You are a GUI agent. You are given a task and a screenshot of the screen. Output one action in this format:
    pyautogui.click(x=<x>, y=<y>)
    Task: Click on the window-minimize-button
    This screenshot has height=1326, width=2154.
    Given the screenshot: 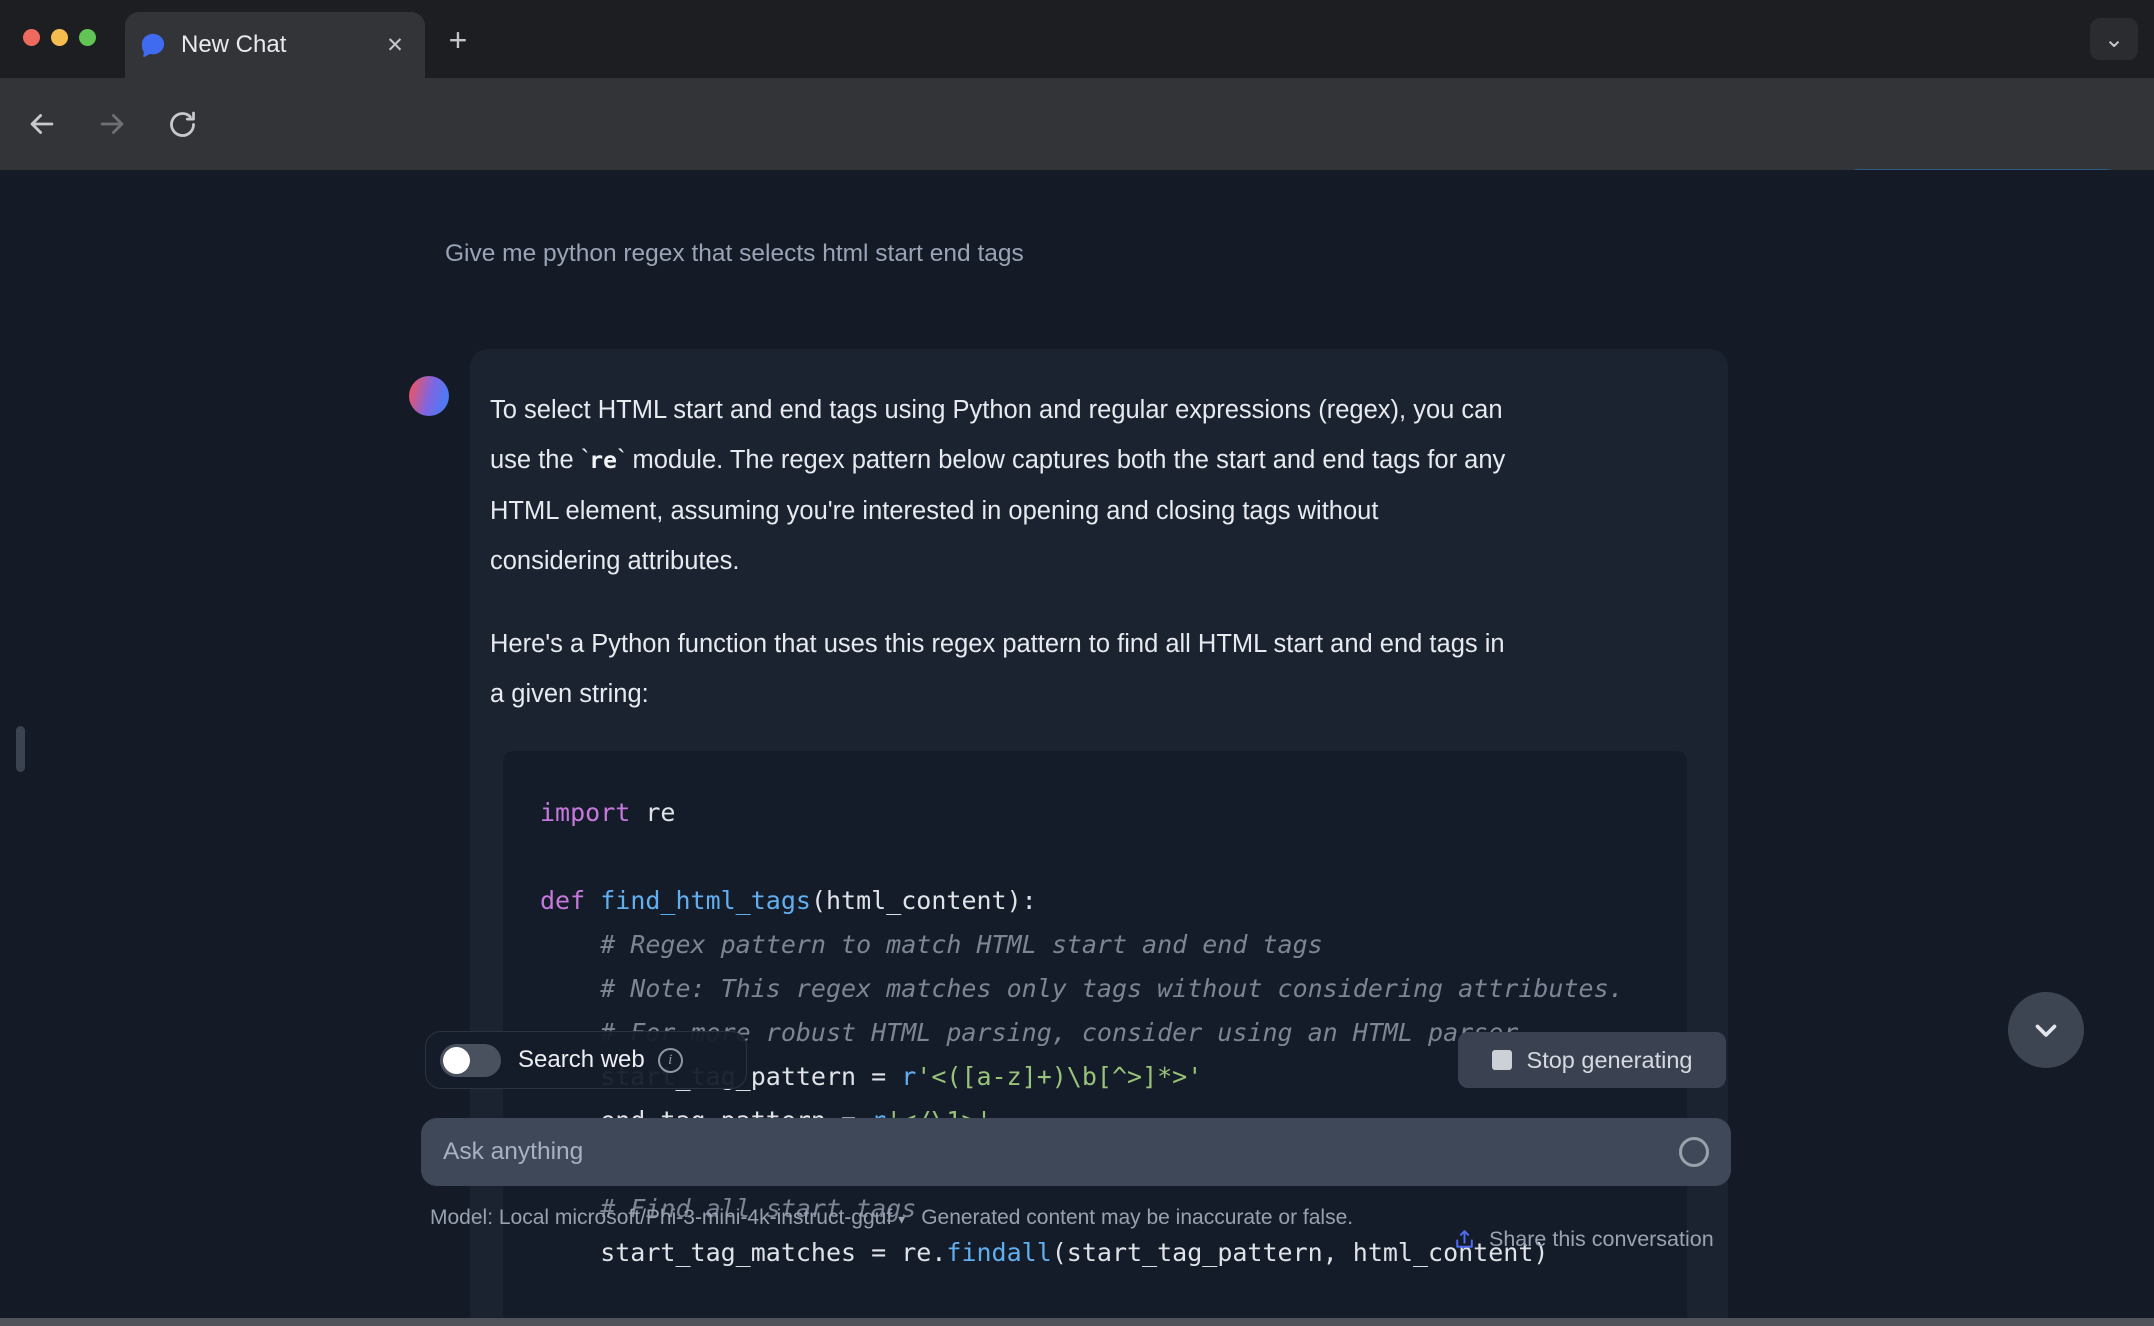 What is the action you would take?
    pyautogui.click(x=59, y=37)
    